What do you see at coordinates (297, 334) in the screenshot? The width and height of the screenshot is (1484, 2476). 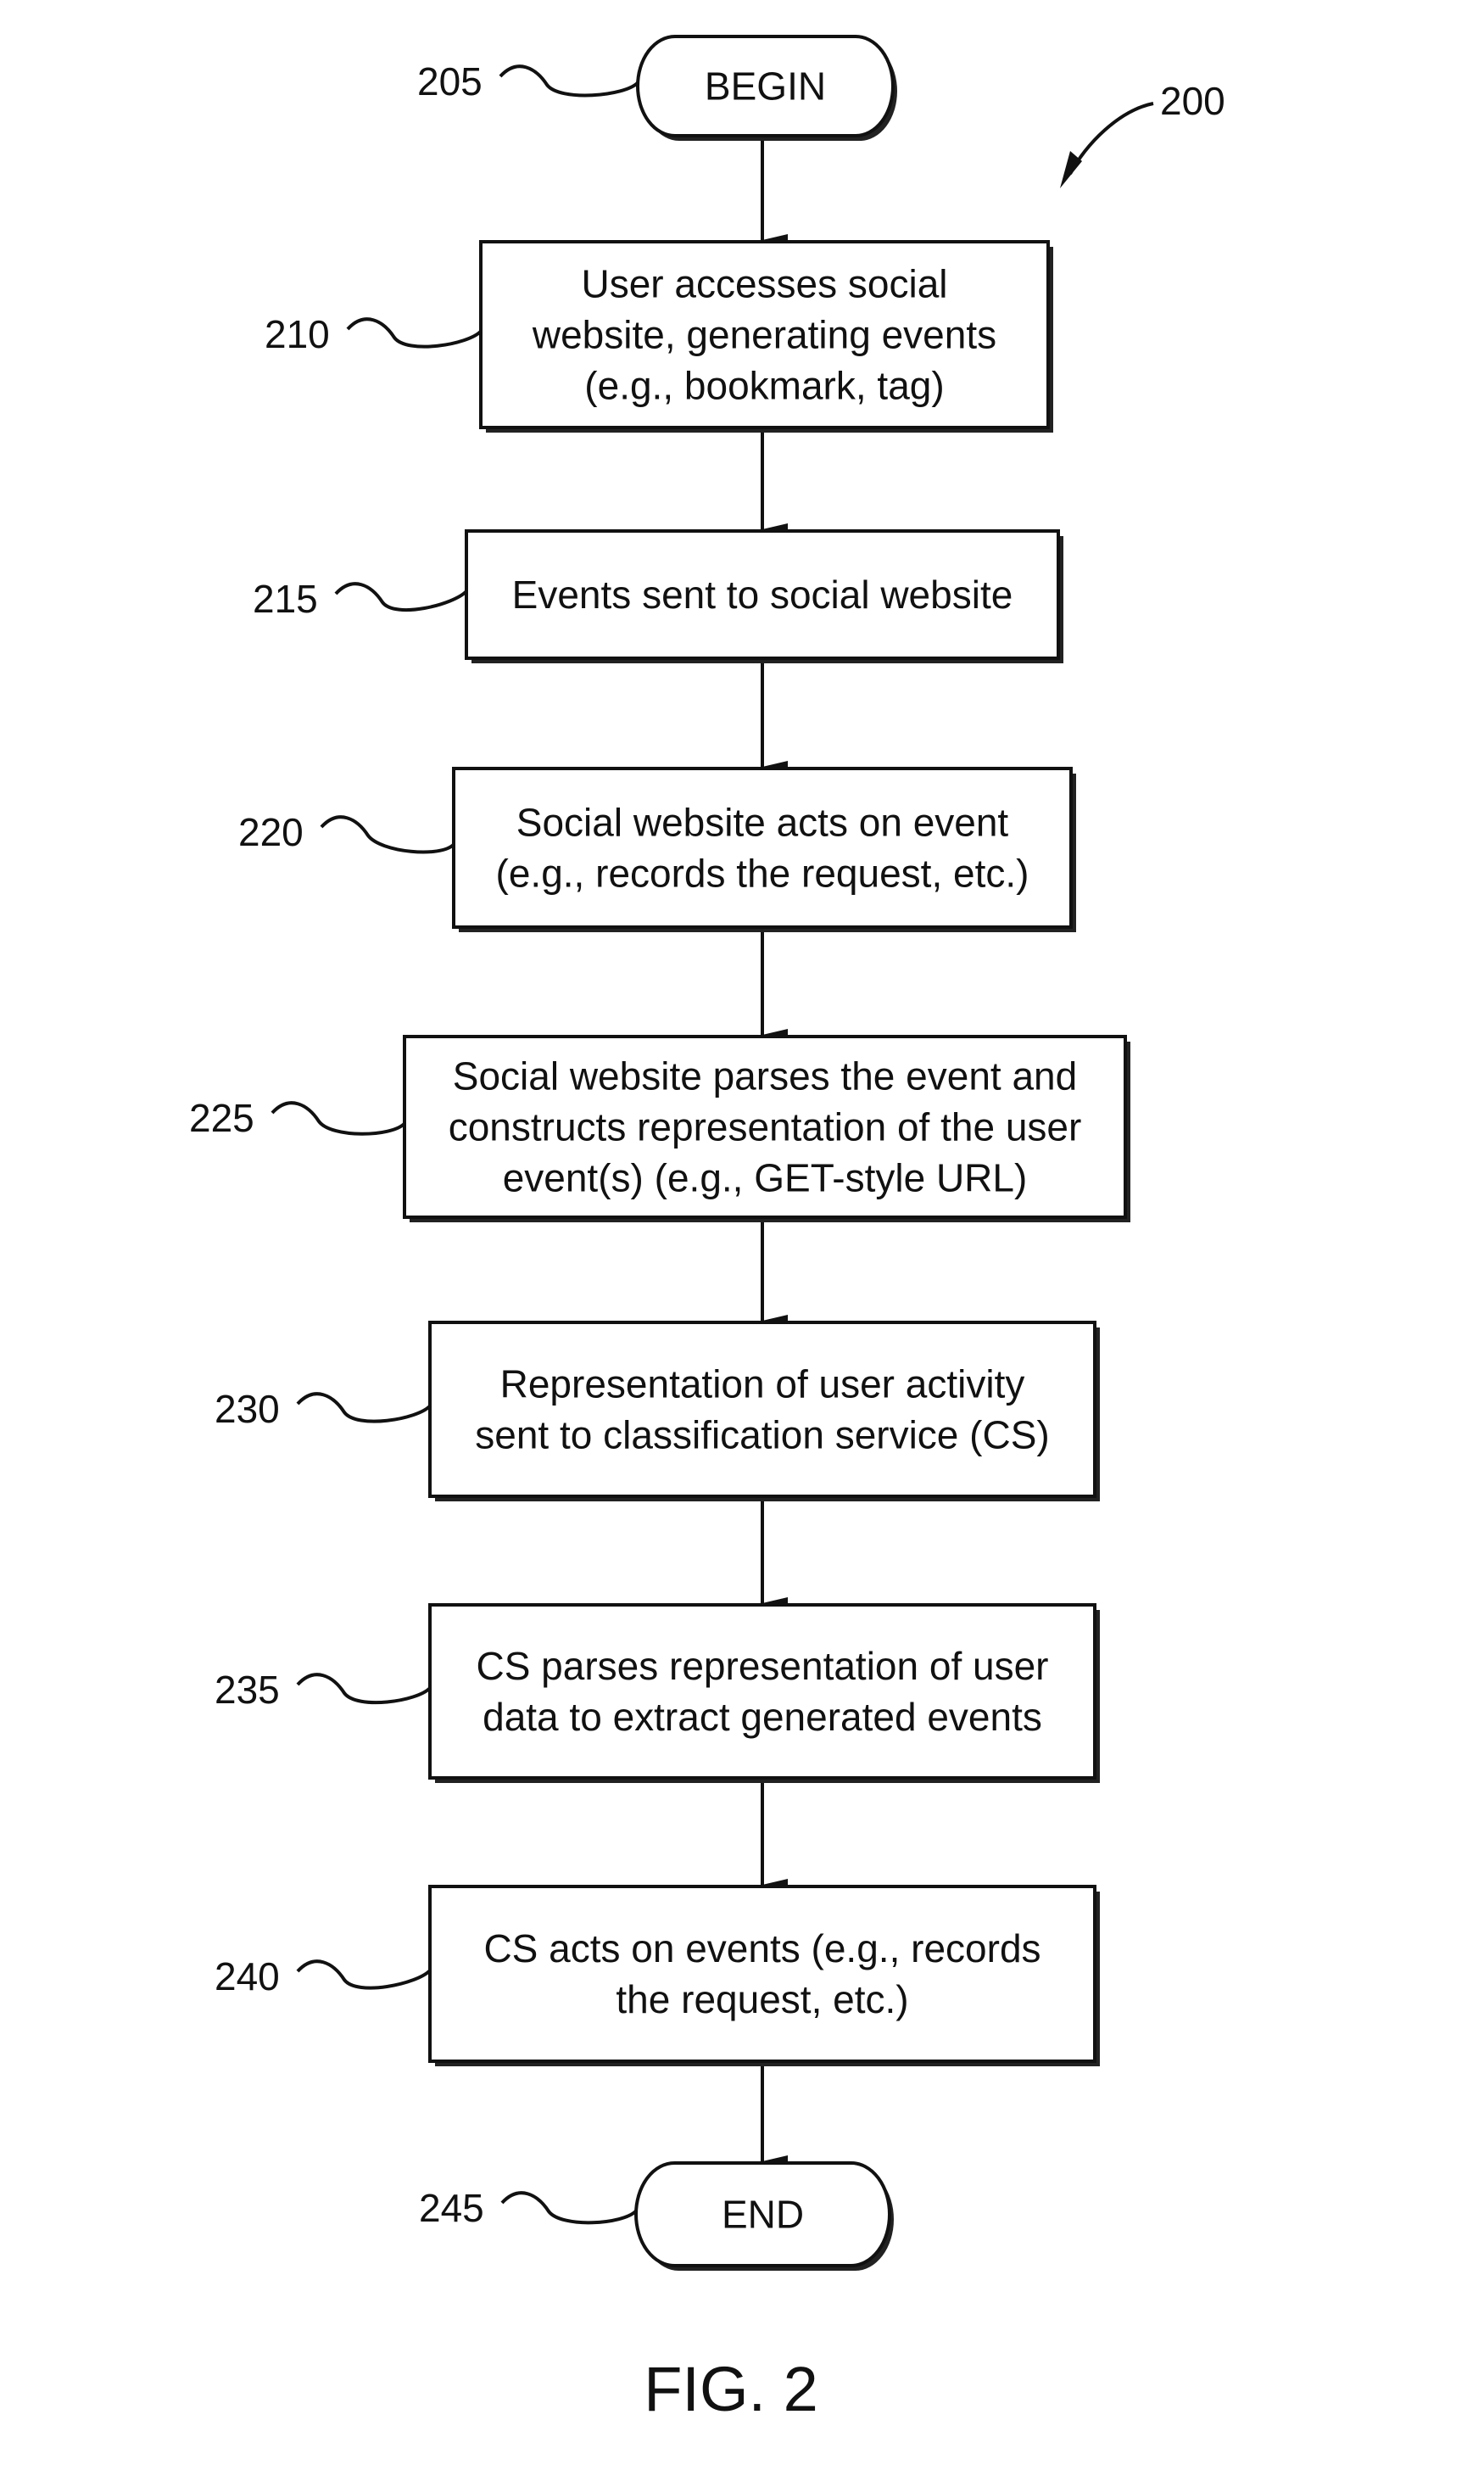 I see `reference-numeral: 210` at bounding box center [297, 334].